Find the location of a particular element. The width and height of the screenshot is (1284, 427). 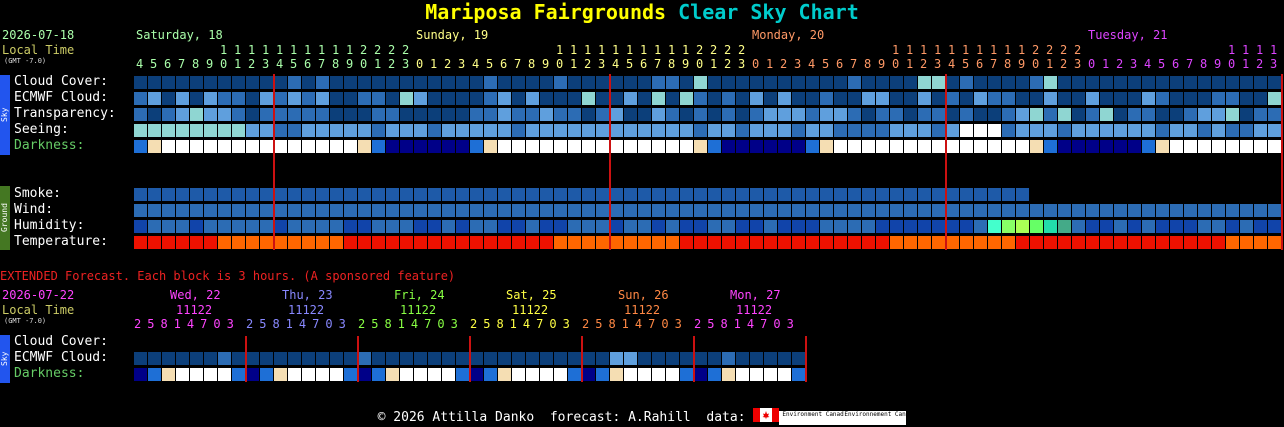

hour-tens-digit: 2 is located at coordinates (406, 50).